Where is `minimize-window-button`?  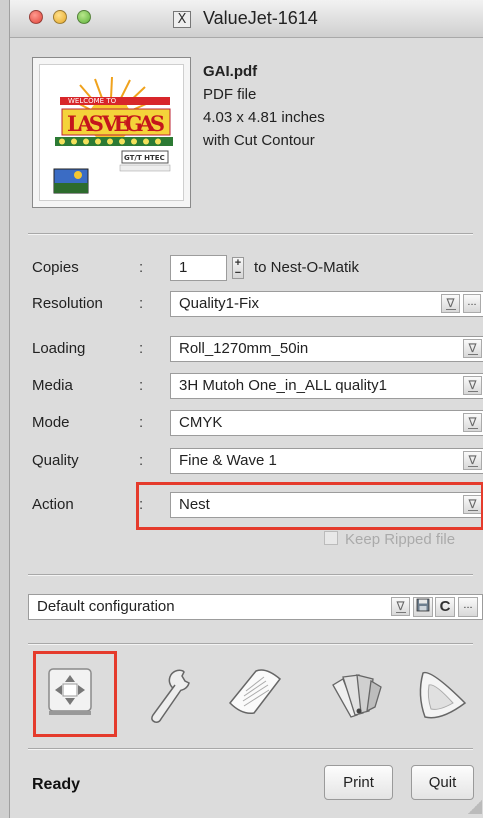 minimize-window-button is located at coordinates (60, 17).